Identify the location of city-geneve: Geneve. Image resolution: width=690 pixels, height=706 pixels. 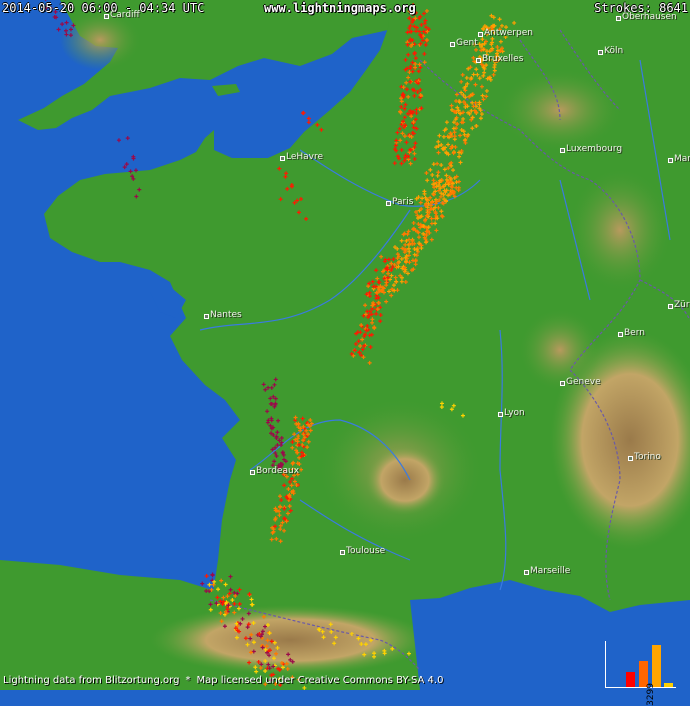
(580, 382).